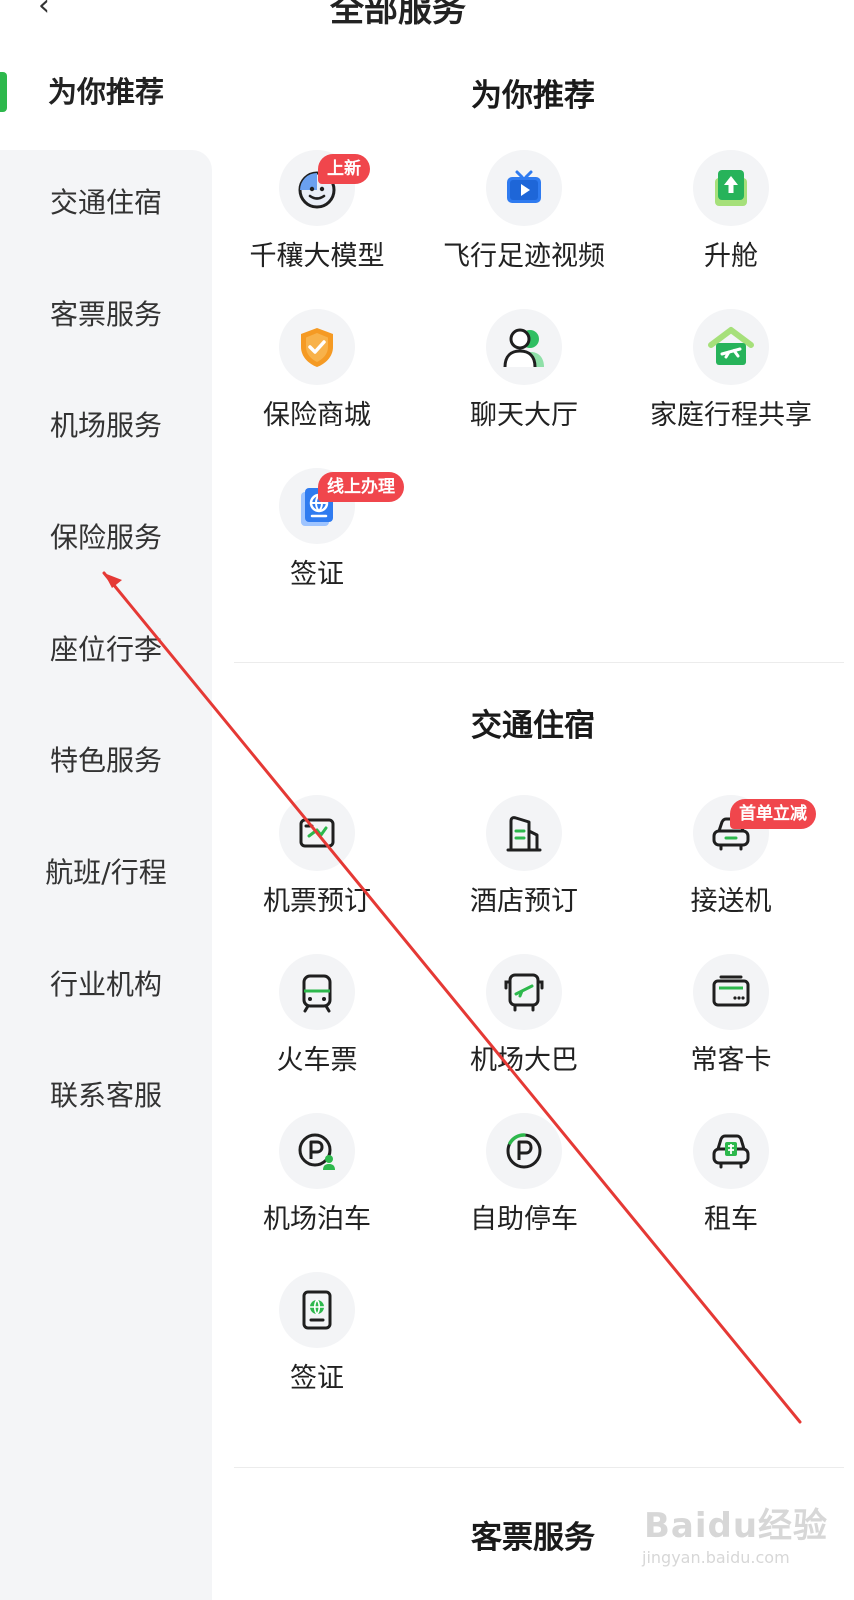 This screenshot has width=854, height=1600. Describe the element at coordinates (533, 726) in the screenshot. I see `section-title-transport-hotel: 交通住宿` at that location.